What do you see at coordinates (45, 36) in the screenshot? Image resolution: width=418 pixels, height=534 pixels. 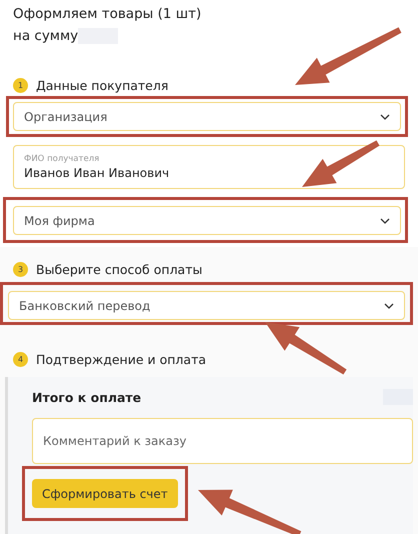 I see `order-total-label: на сумму` at bounding box center [45, 36].